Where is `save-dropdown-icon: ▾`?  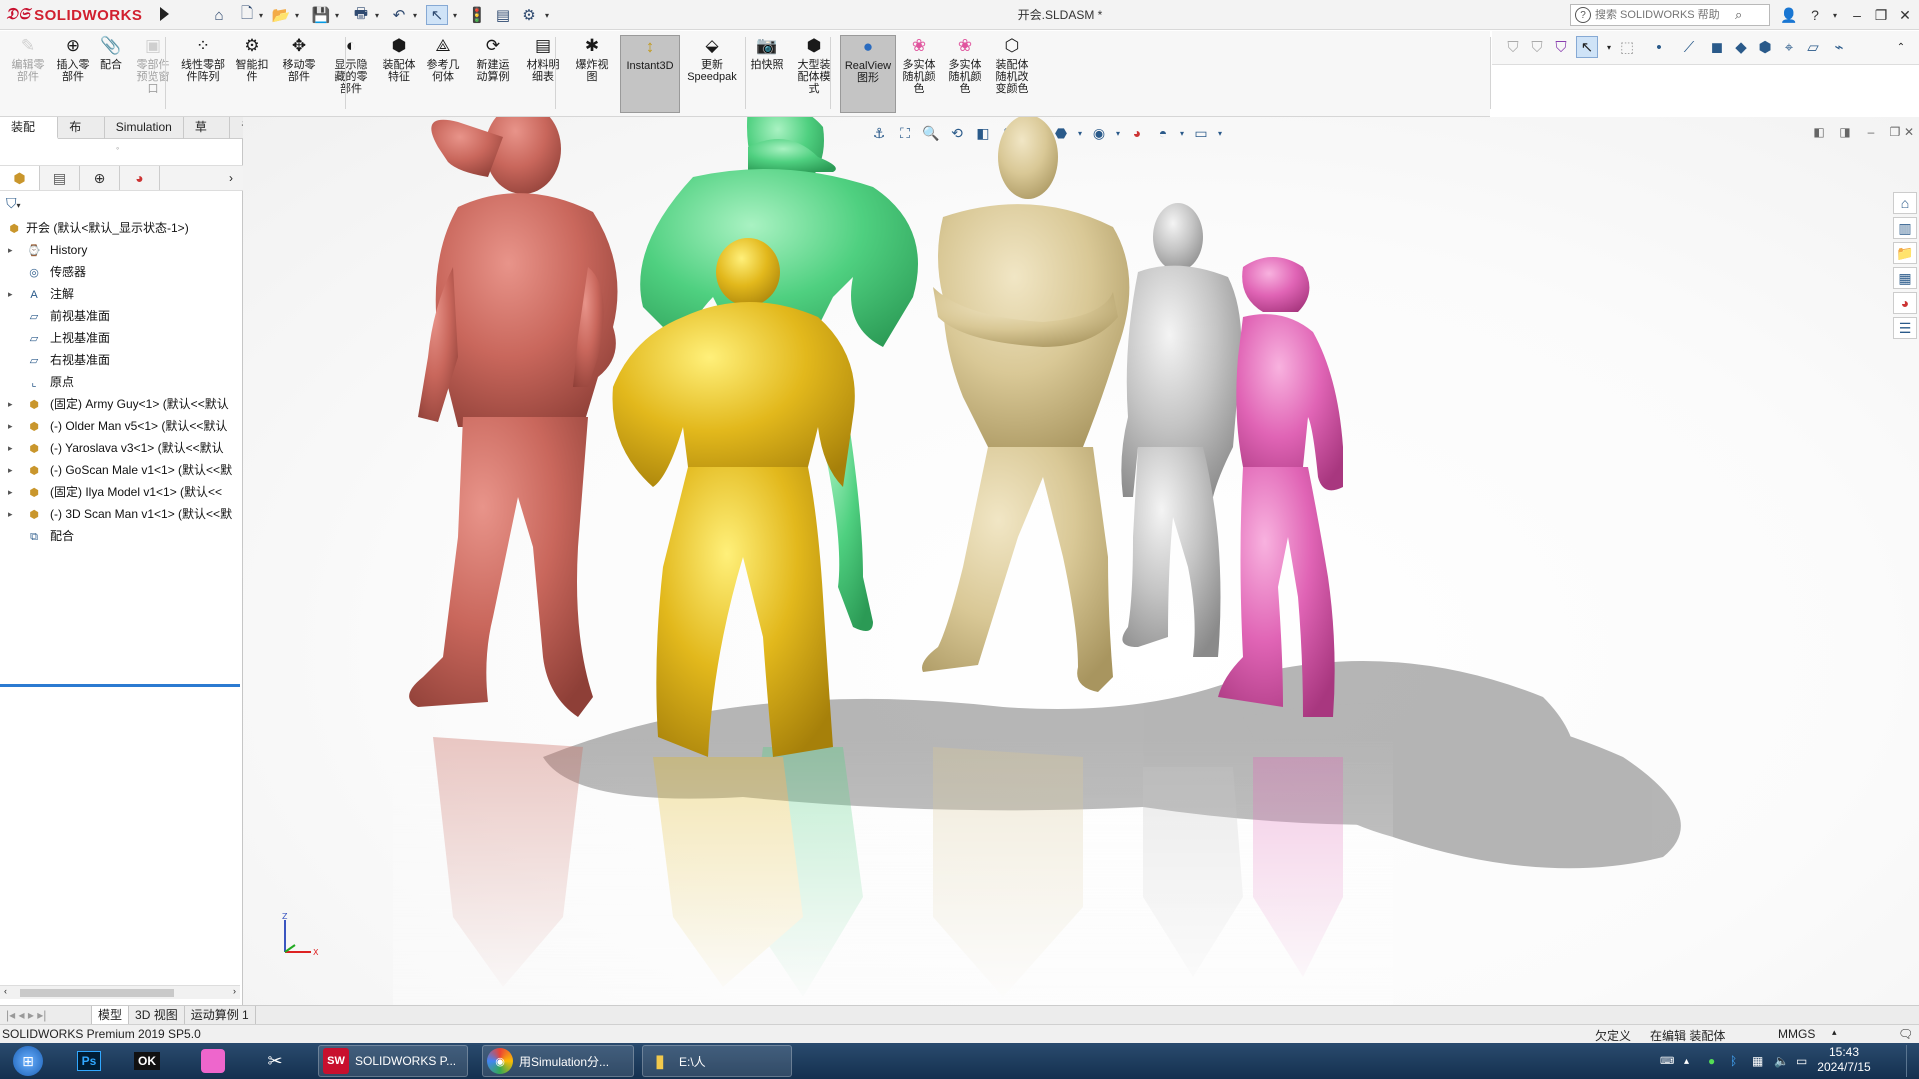
save-dropdown-icon: ▾ is located at coordinates (337, 15).